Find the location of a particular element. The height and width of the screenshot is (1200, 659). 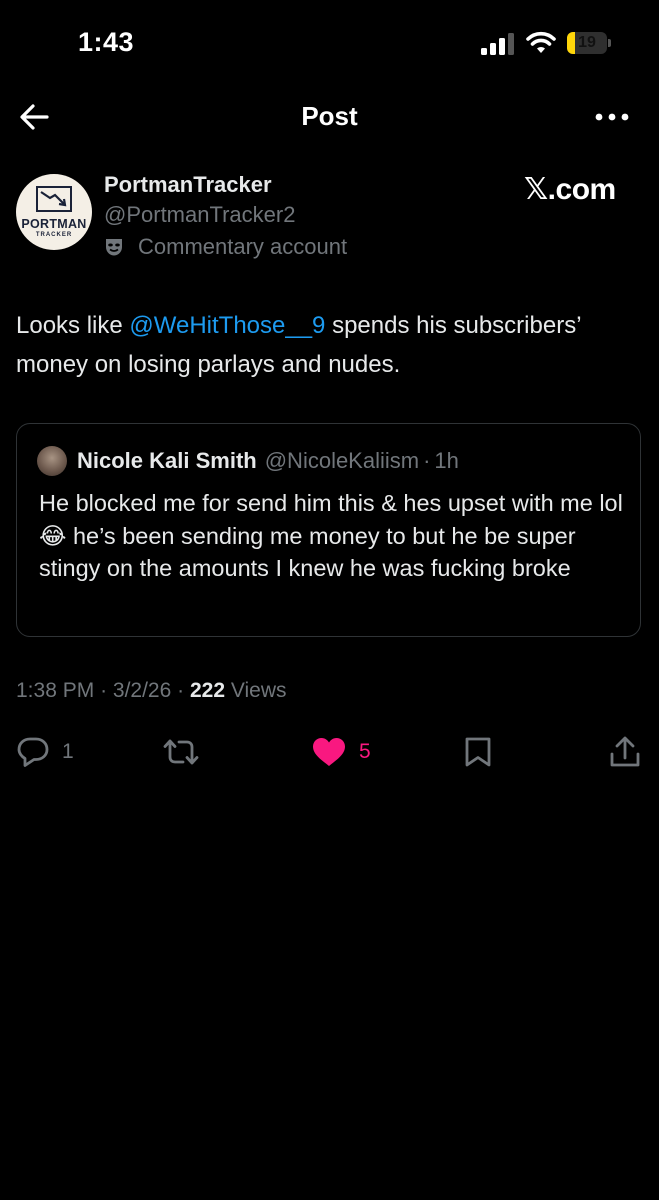

mask-icon is located at coordinates (114, 247).